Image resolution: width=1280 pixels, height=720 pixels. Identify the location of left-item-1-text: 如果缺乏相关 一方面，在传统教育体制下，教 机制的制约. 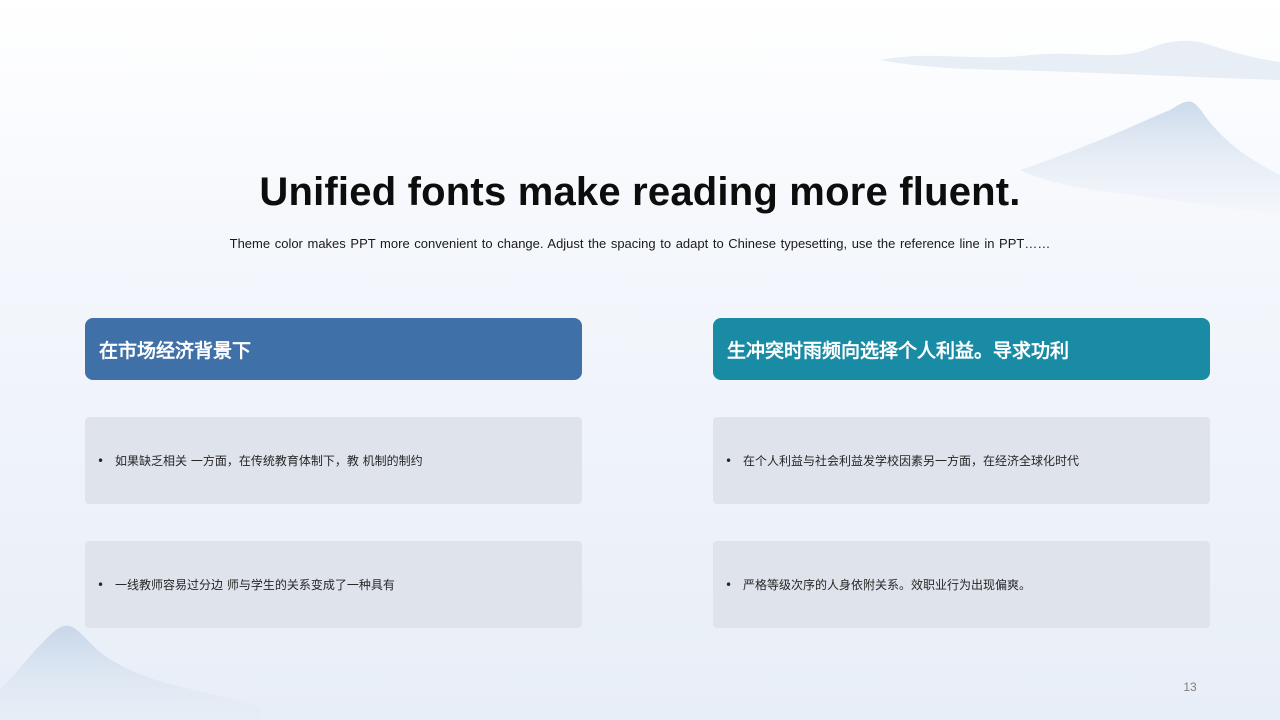
(269, 461).